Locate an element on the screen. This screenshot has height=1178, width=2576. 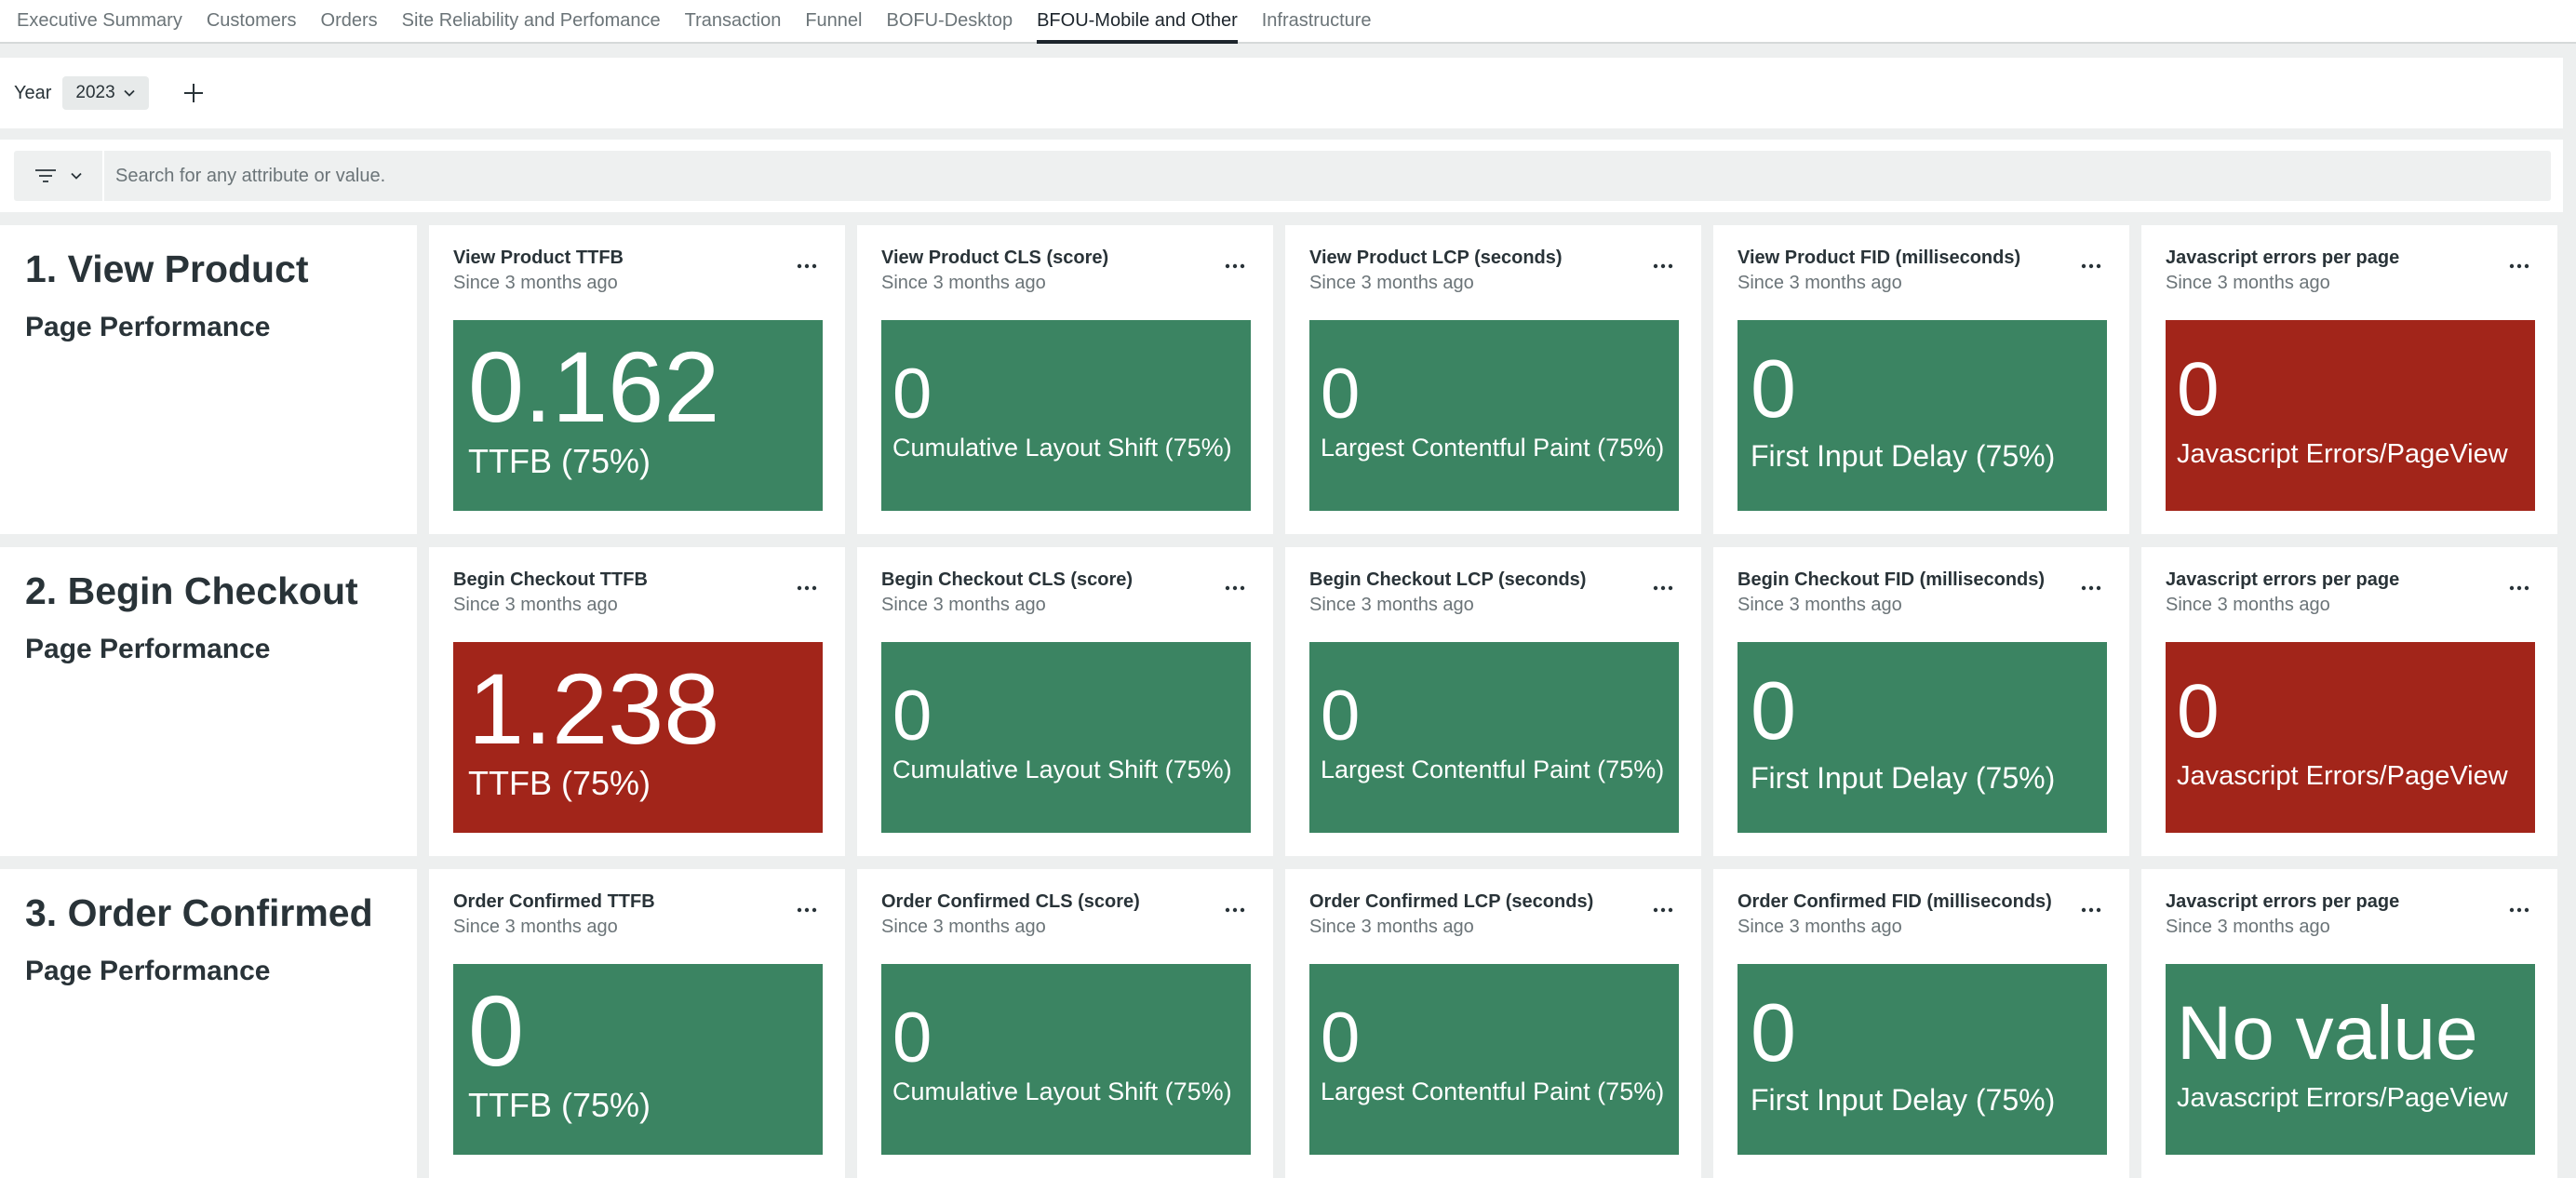
billboard-tile: 1.238 TTFB (75%) is located at coordinates (638, 737).